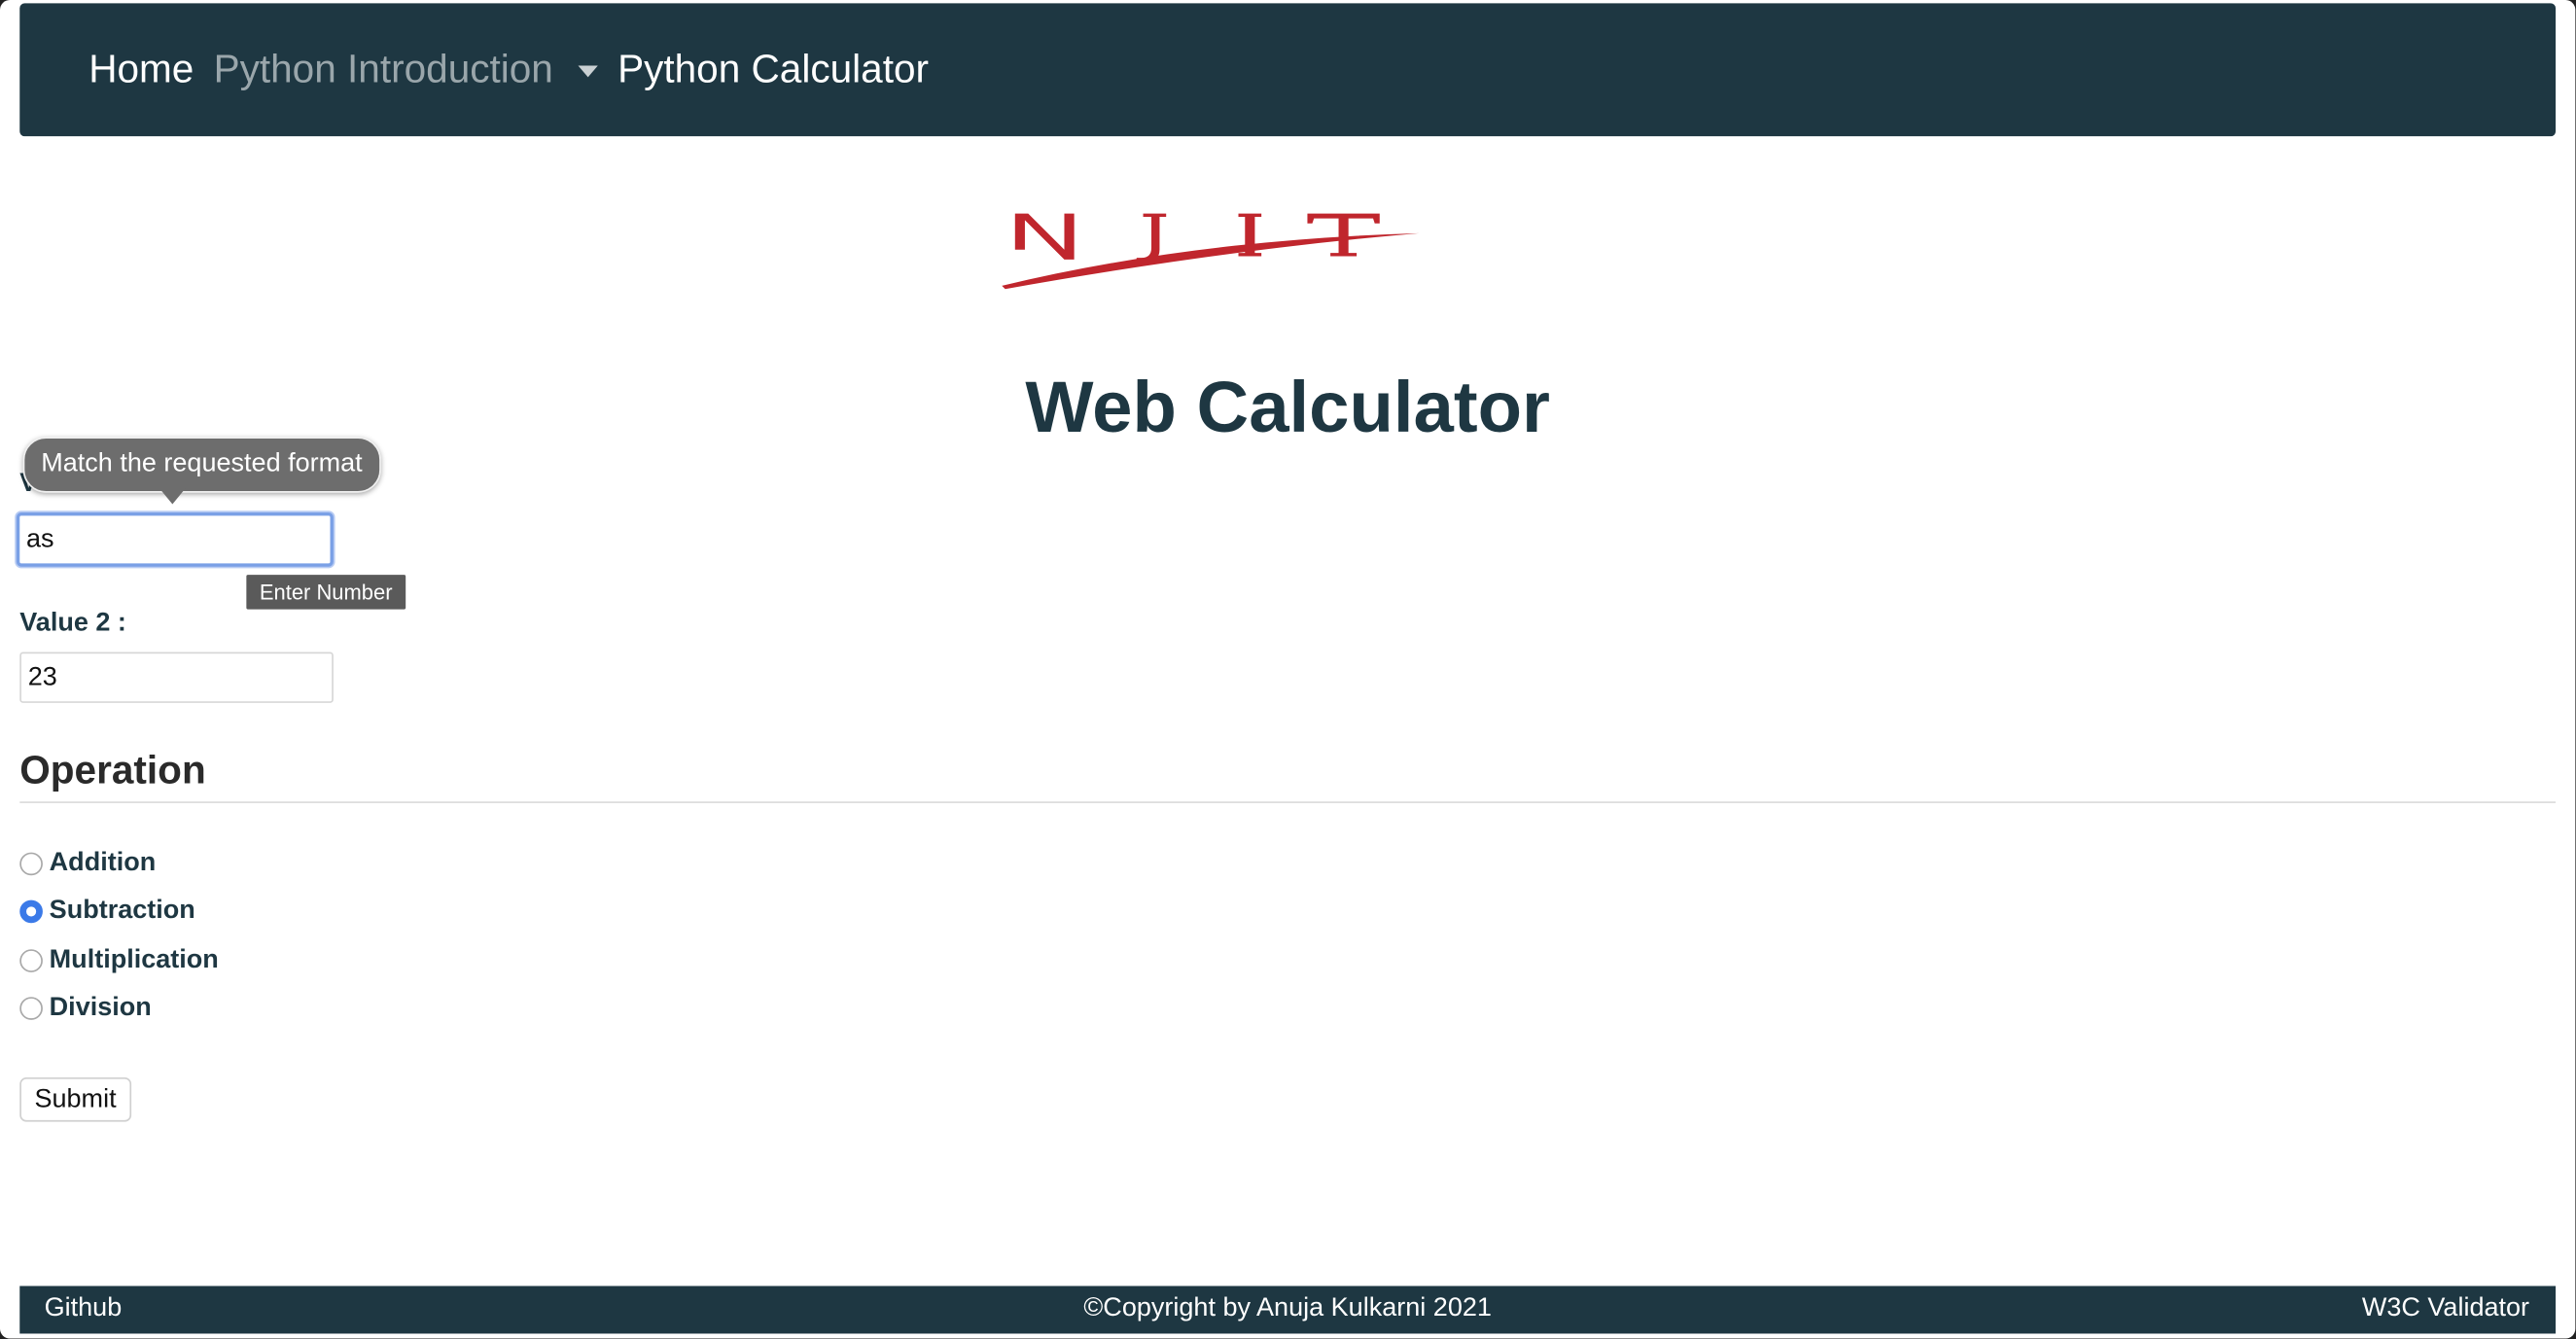  I want to click on footer-copyright: ©Copyright by Anuja Kulkarni 2021, so click(1287, 1307).